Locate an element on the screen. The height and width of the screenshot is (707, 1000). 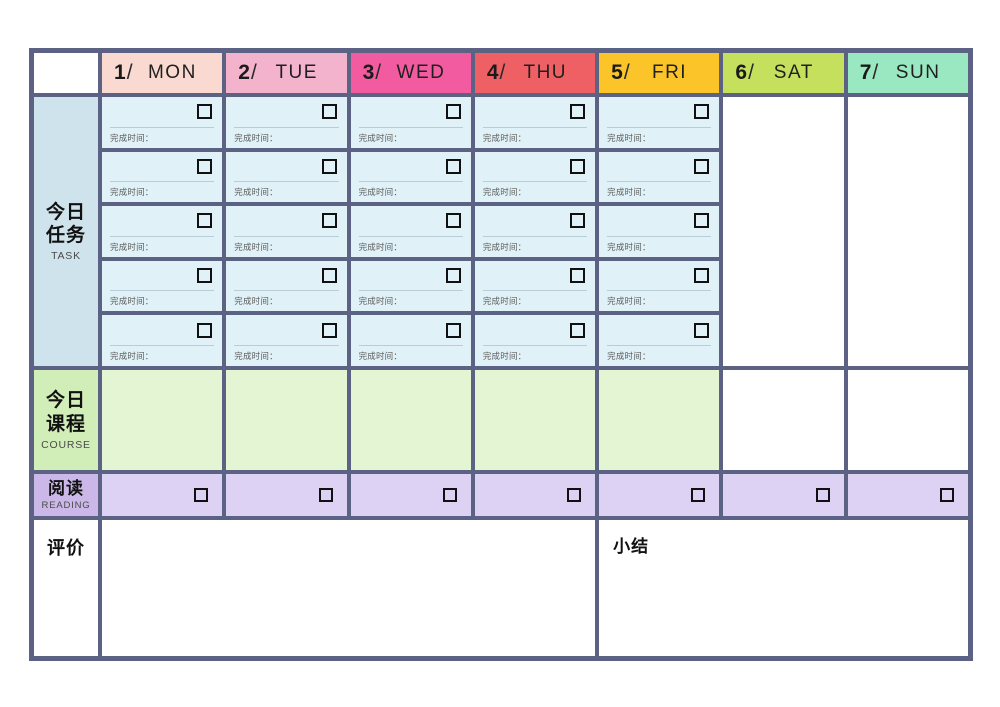
task-blank-sat is located at coordinates (783, 231).